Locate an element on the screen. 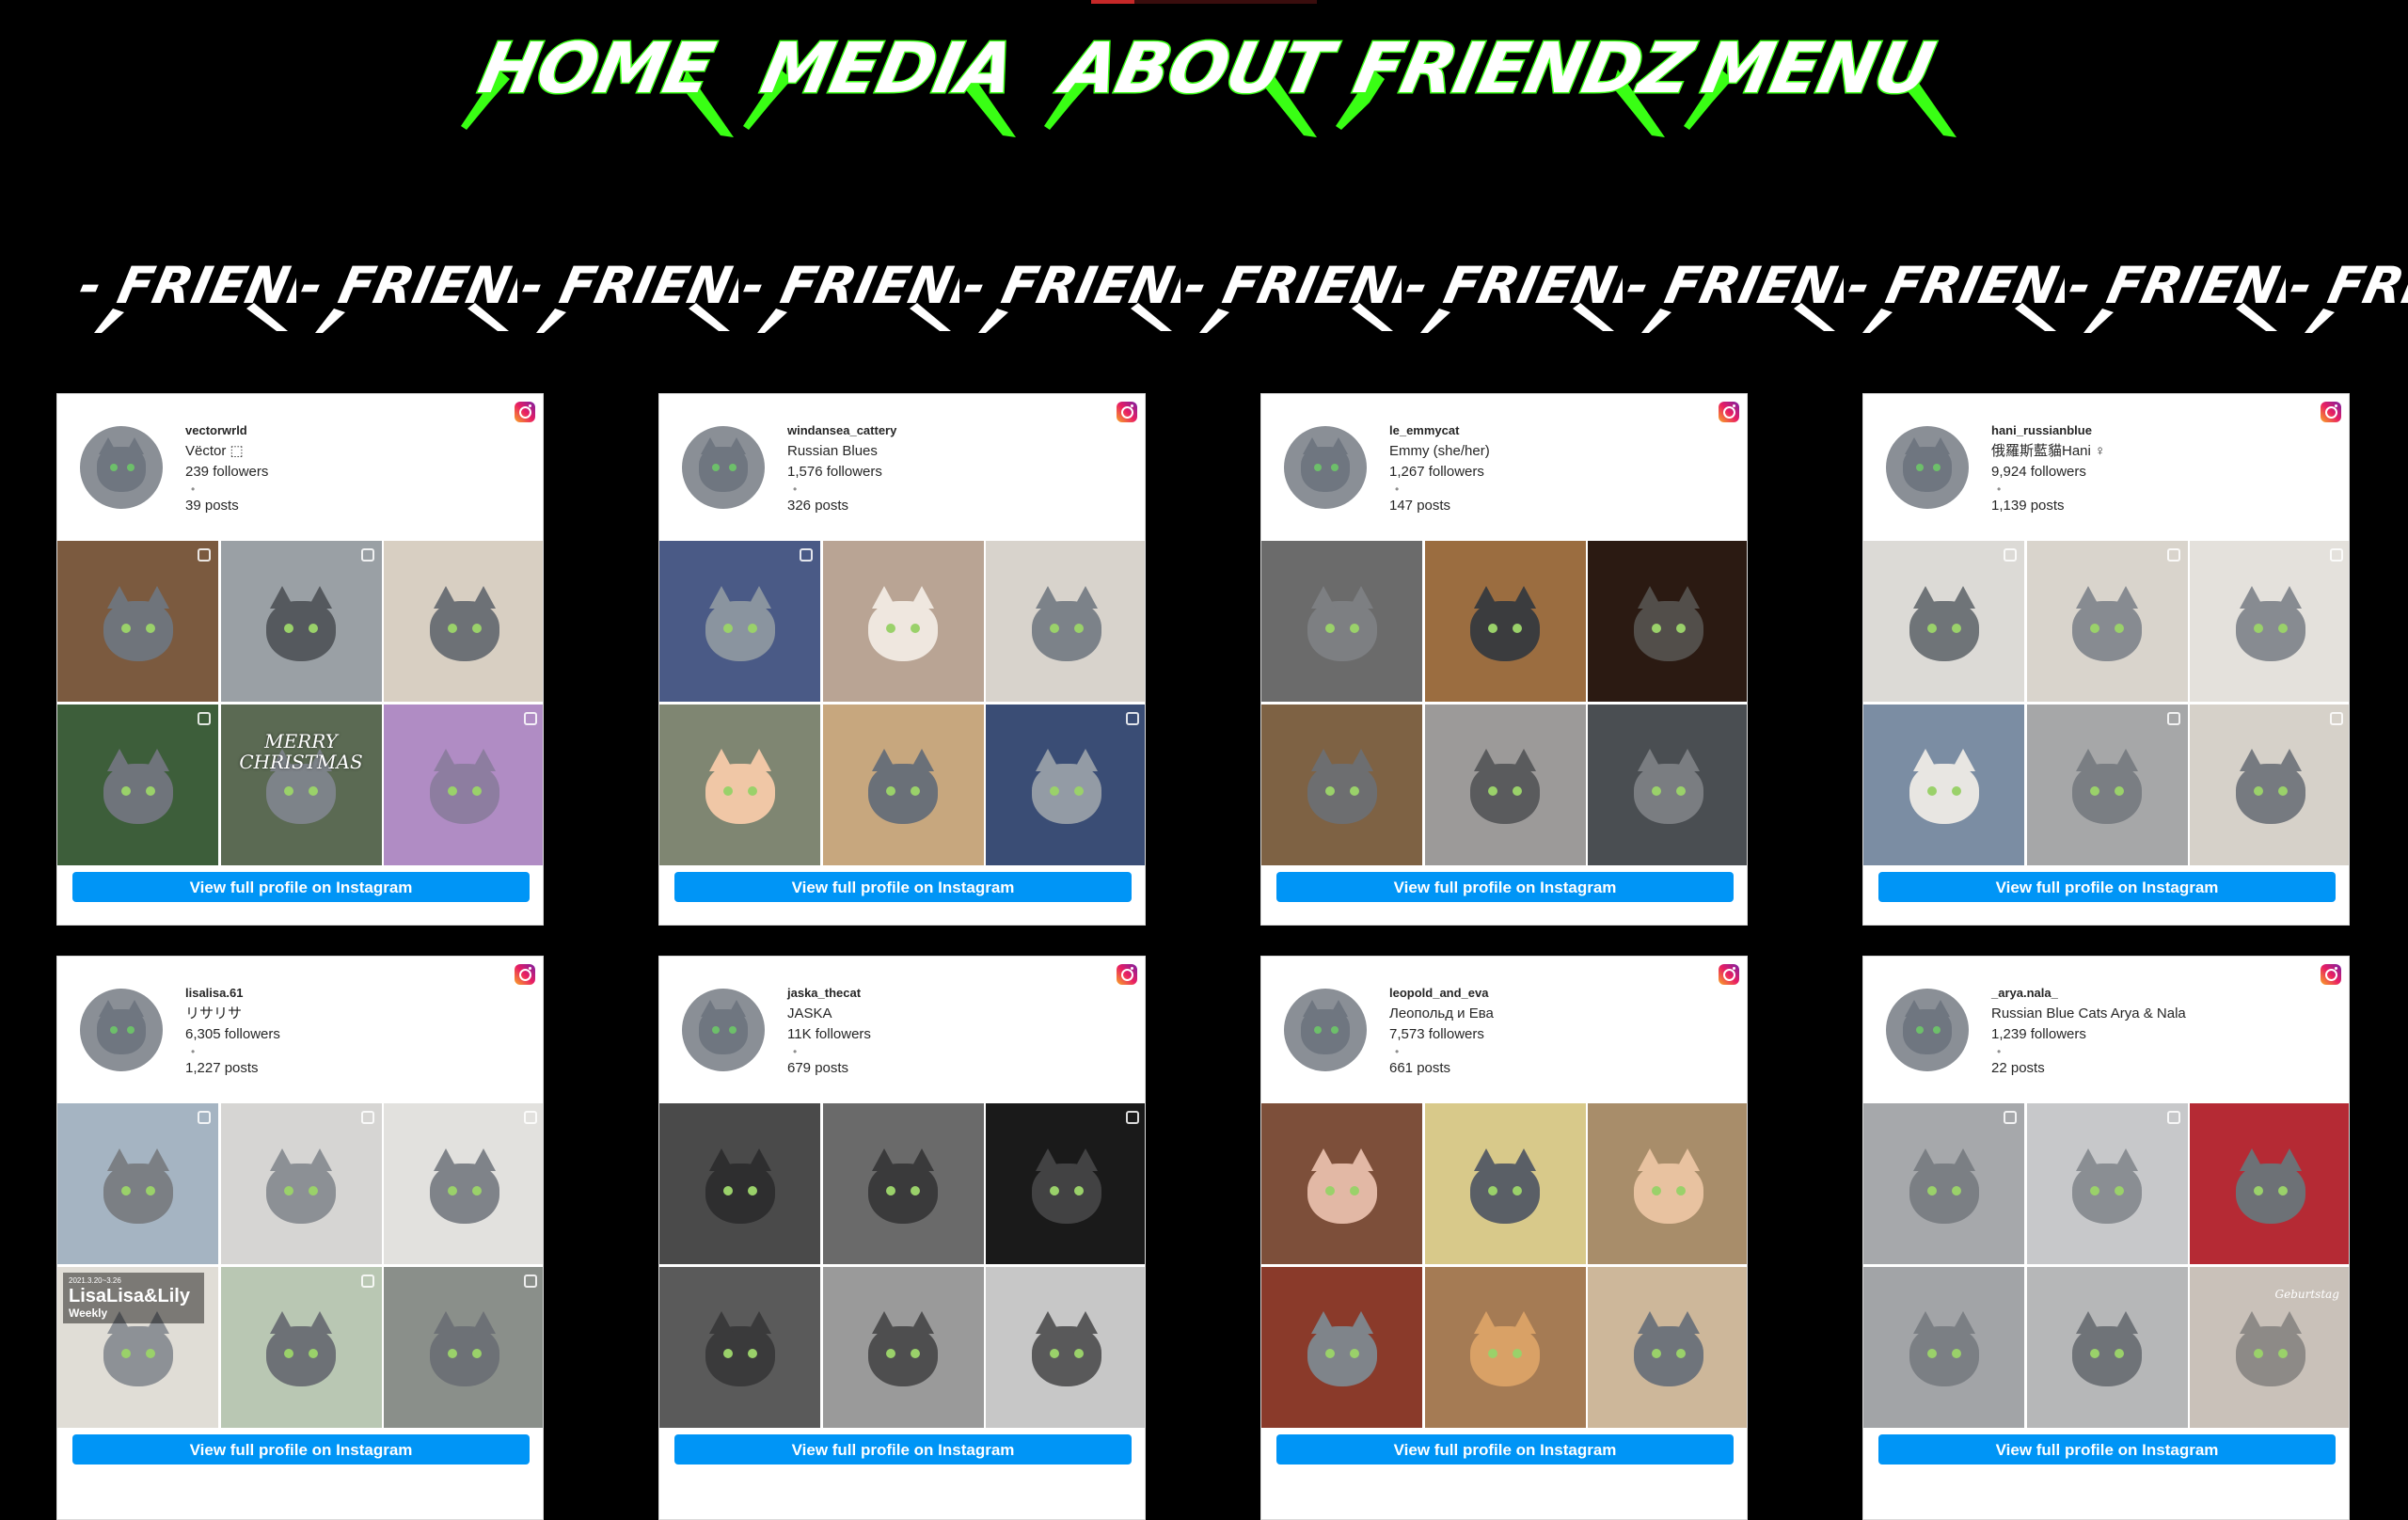  weekly-subtitle: Weekly is located at coordinates (89, 1313).